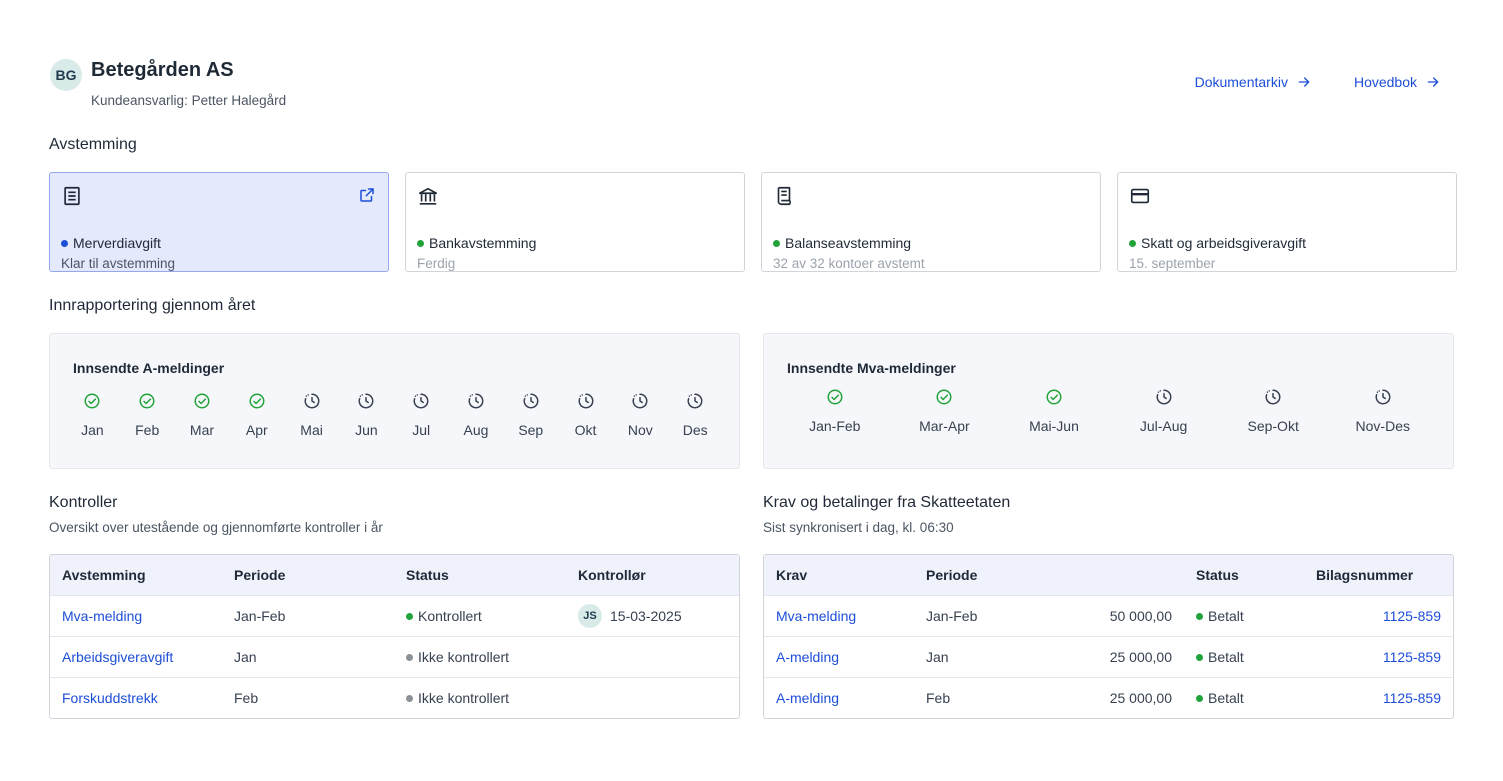 The width and height of the screenshot is (1503, 781). I want to click on document-icon, so click(784, 196).